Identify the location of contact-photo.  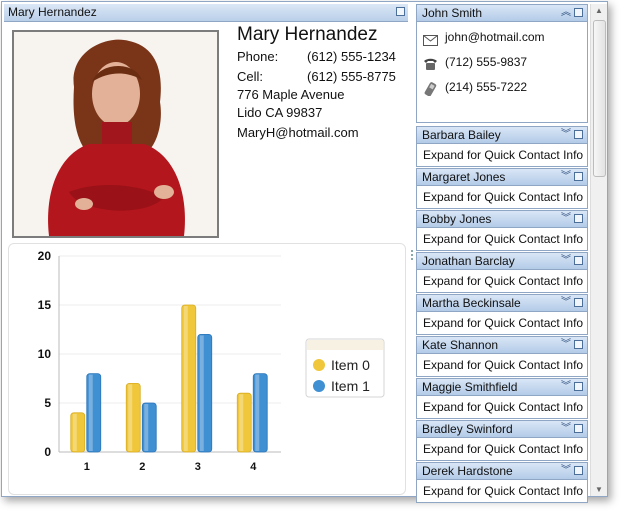
(115, 134).